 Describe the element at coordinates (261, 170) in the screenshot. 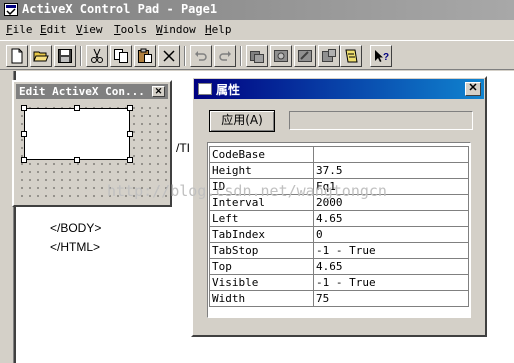

I see `property-name: Height` at that location.